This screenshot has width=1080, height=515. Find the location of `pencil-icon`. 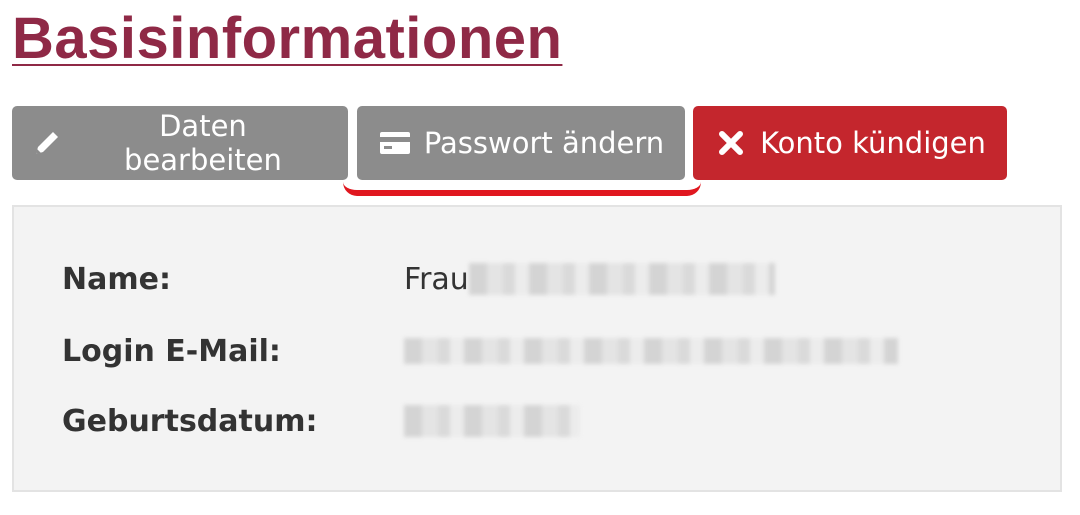

pencil-icon is located at coordinates (47, 143).